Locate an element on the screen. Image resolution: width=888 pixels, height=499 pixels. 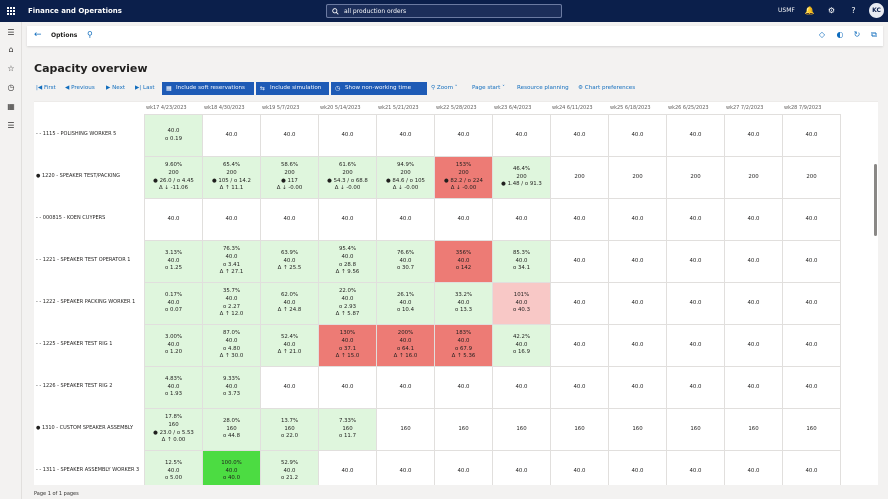
refresh-icon: ↻ is located at coordinates (857, 35).